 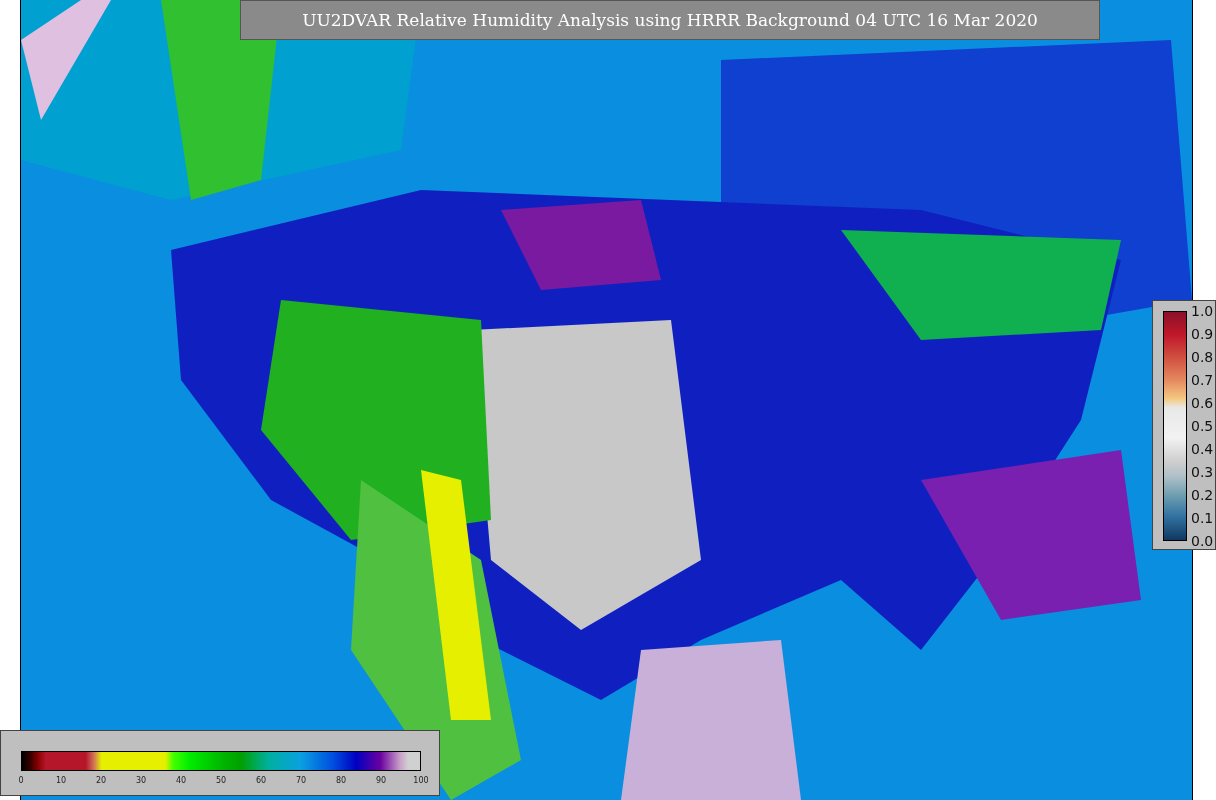 What do you see at coordinates (670, 20) in the screenshot?
I see `chart-title: UU2DVAR Relative Humidity Analysis using HRRR Background 04 UTC 16 Mar 2020` at bounding box center [670, 20].